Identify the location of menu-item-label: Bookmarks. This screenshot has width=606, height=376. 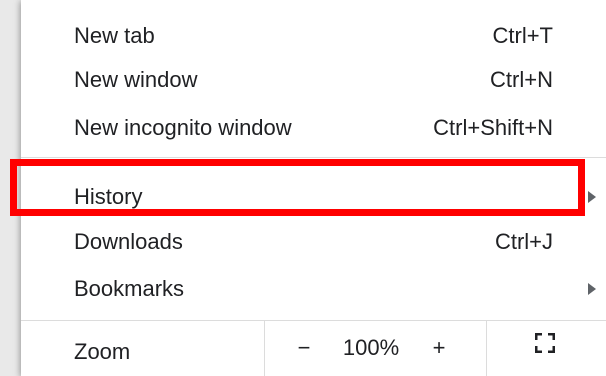
(129, 288).